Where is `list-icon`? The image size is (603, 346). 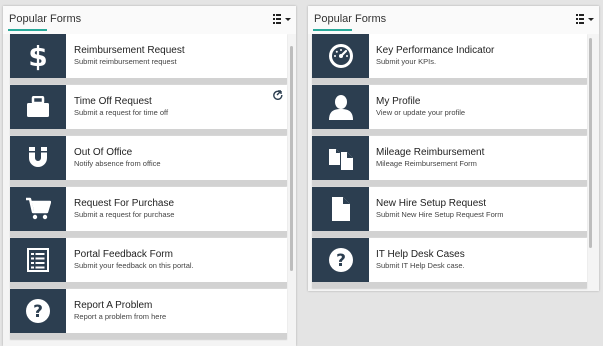
list-icon is located at coordinates (38, 260).